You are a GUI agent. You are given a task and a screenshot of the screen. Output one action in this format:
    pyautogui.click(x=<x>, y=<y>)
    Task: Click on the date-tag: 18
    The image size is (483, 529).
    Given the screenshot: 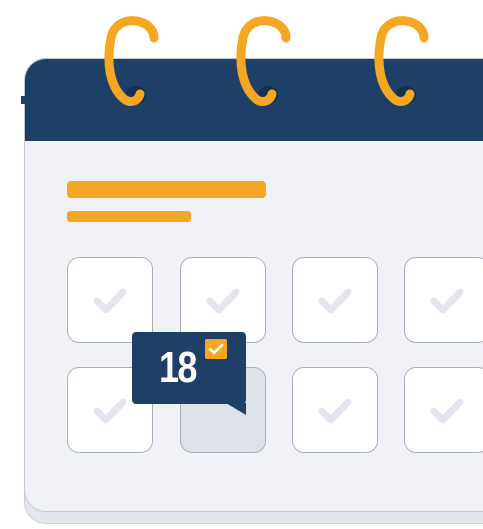 What is the action you would take?
    pyautogui.click(x=189, y=368)
    